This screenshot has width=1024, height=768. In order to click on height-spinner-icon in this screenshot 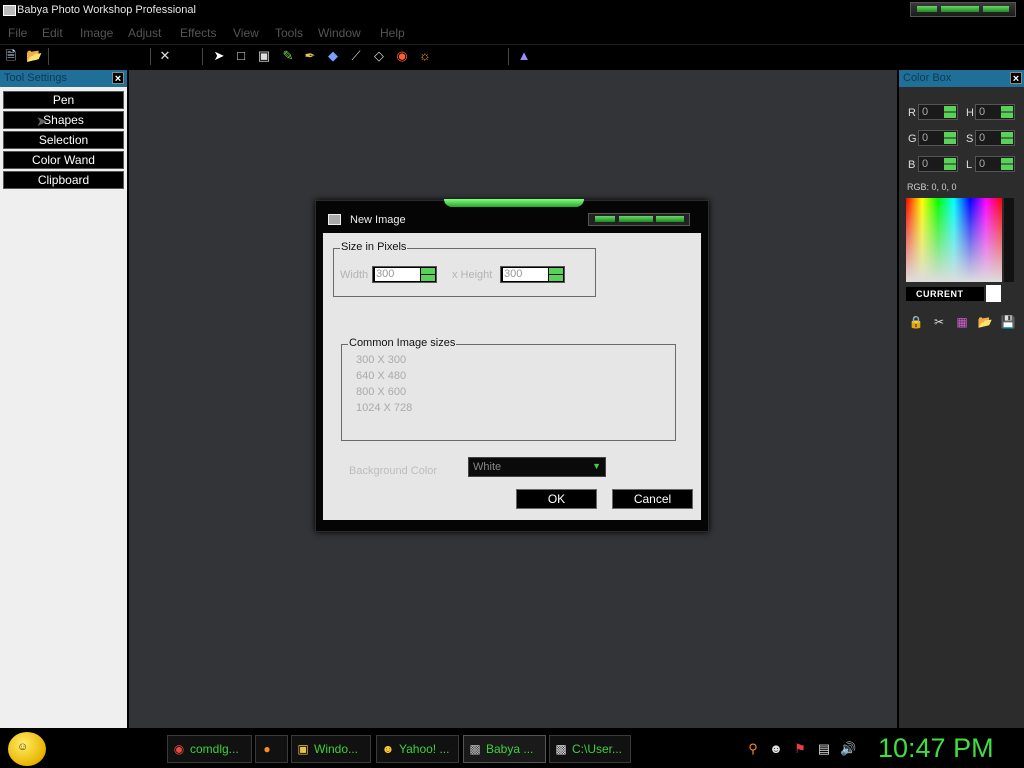, I will do `click(556, 274)`.